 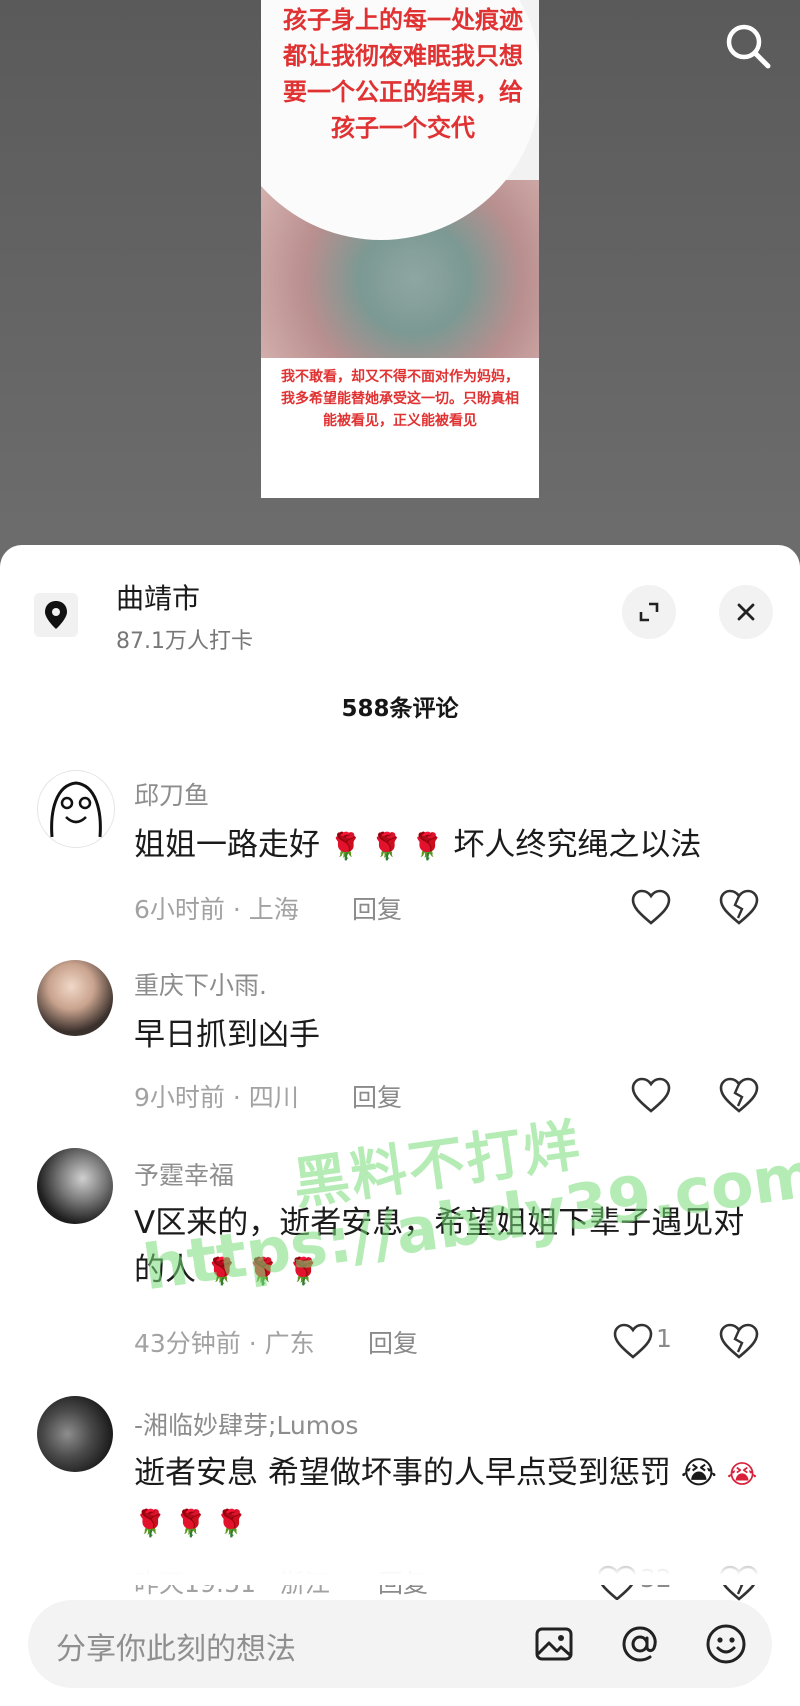 I want to click on comment-username: -湘临妙肆芽;Lumos, so click(x=246, y=1424).